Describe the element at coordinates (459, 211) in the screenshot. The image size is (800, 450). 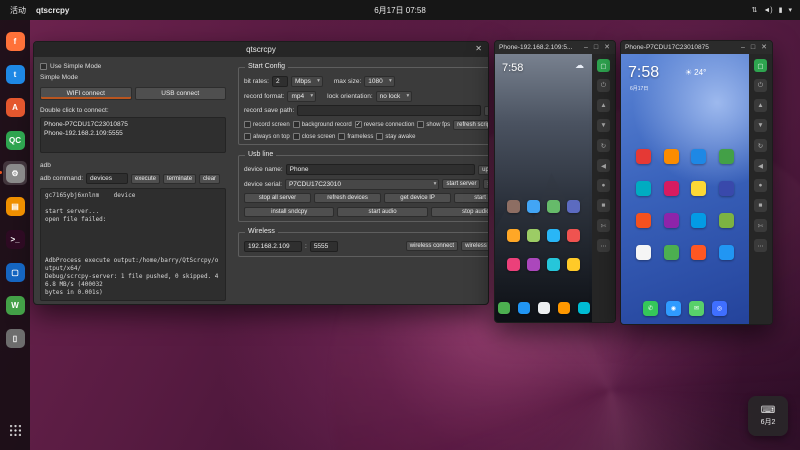
I see `stop-audio-button: stop audio` at that location.